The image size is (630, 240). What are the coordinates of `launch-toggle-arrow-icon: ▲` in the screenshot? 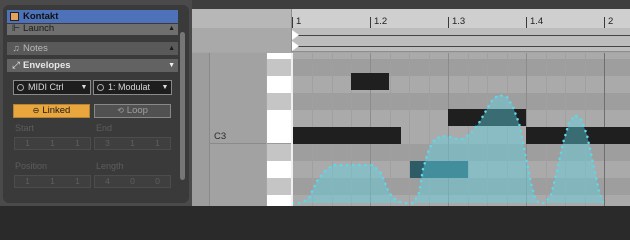 It's located at (171, 28).